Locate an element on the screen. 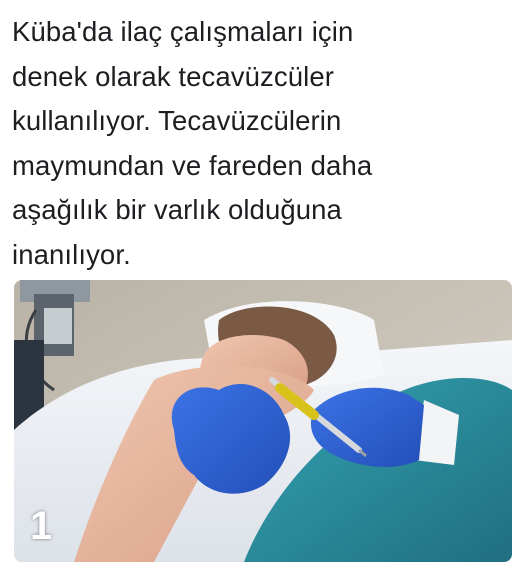 This screenshot has width=526, height=572. post-text-line: Küba'da ilaç çalışmaları için is located at coordinates (183, 31).